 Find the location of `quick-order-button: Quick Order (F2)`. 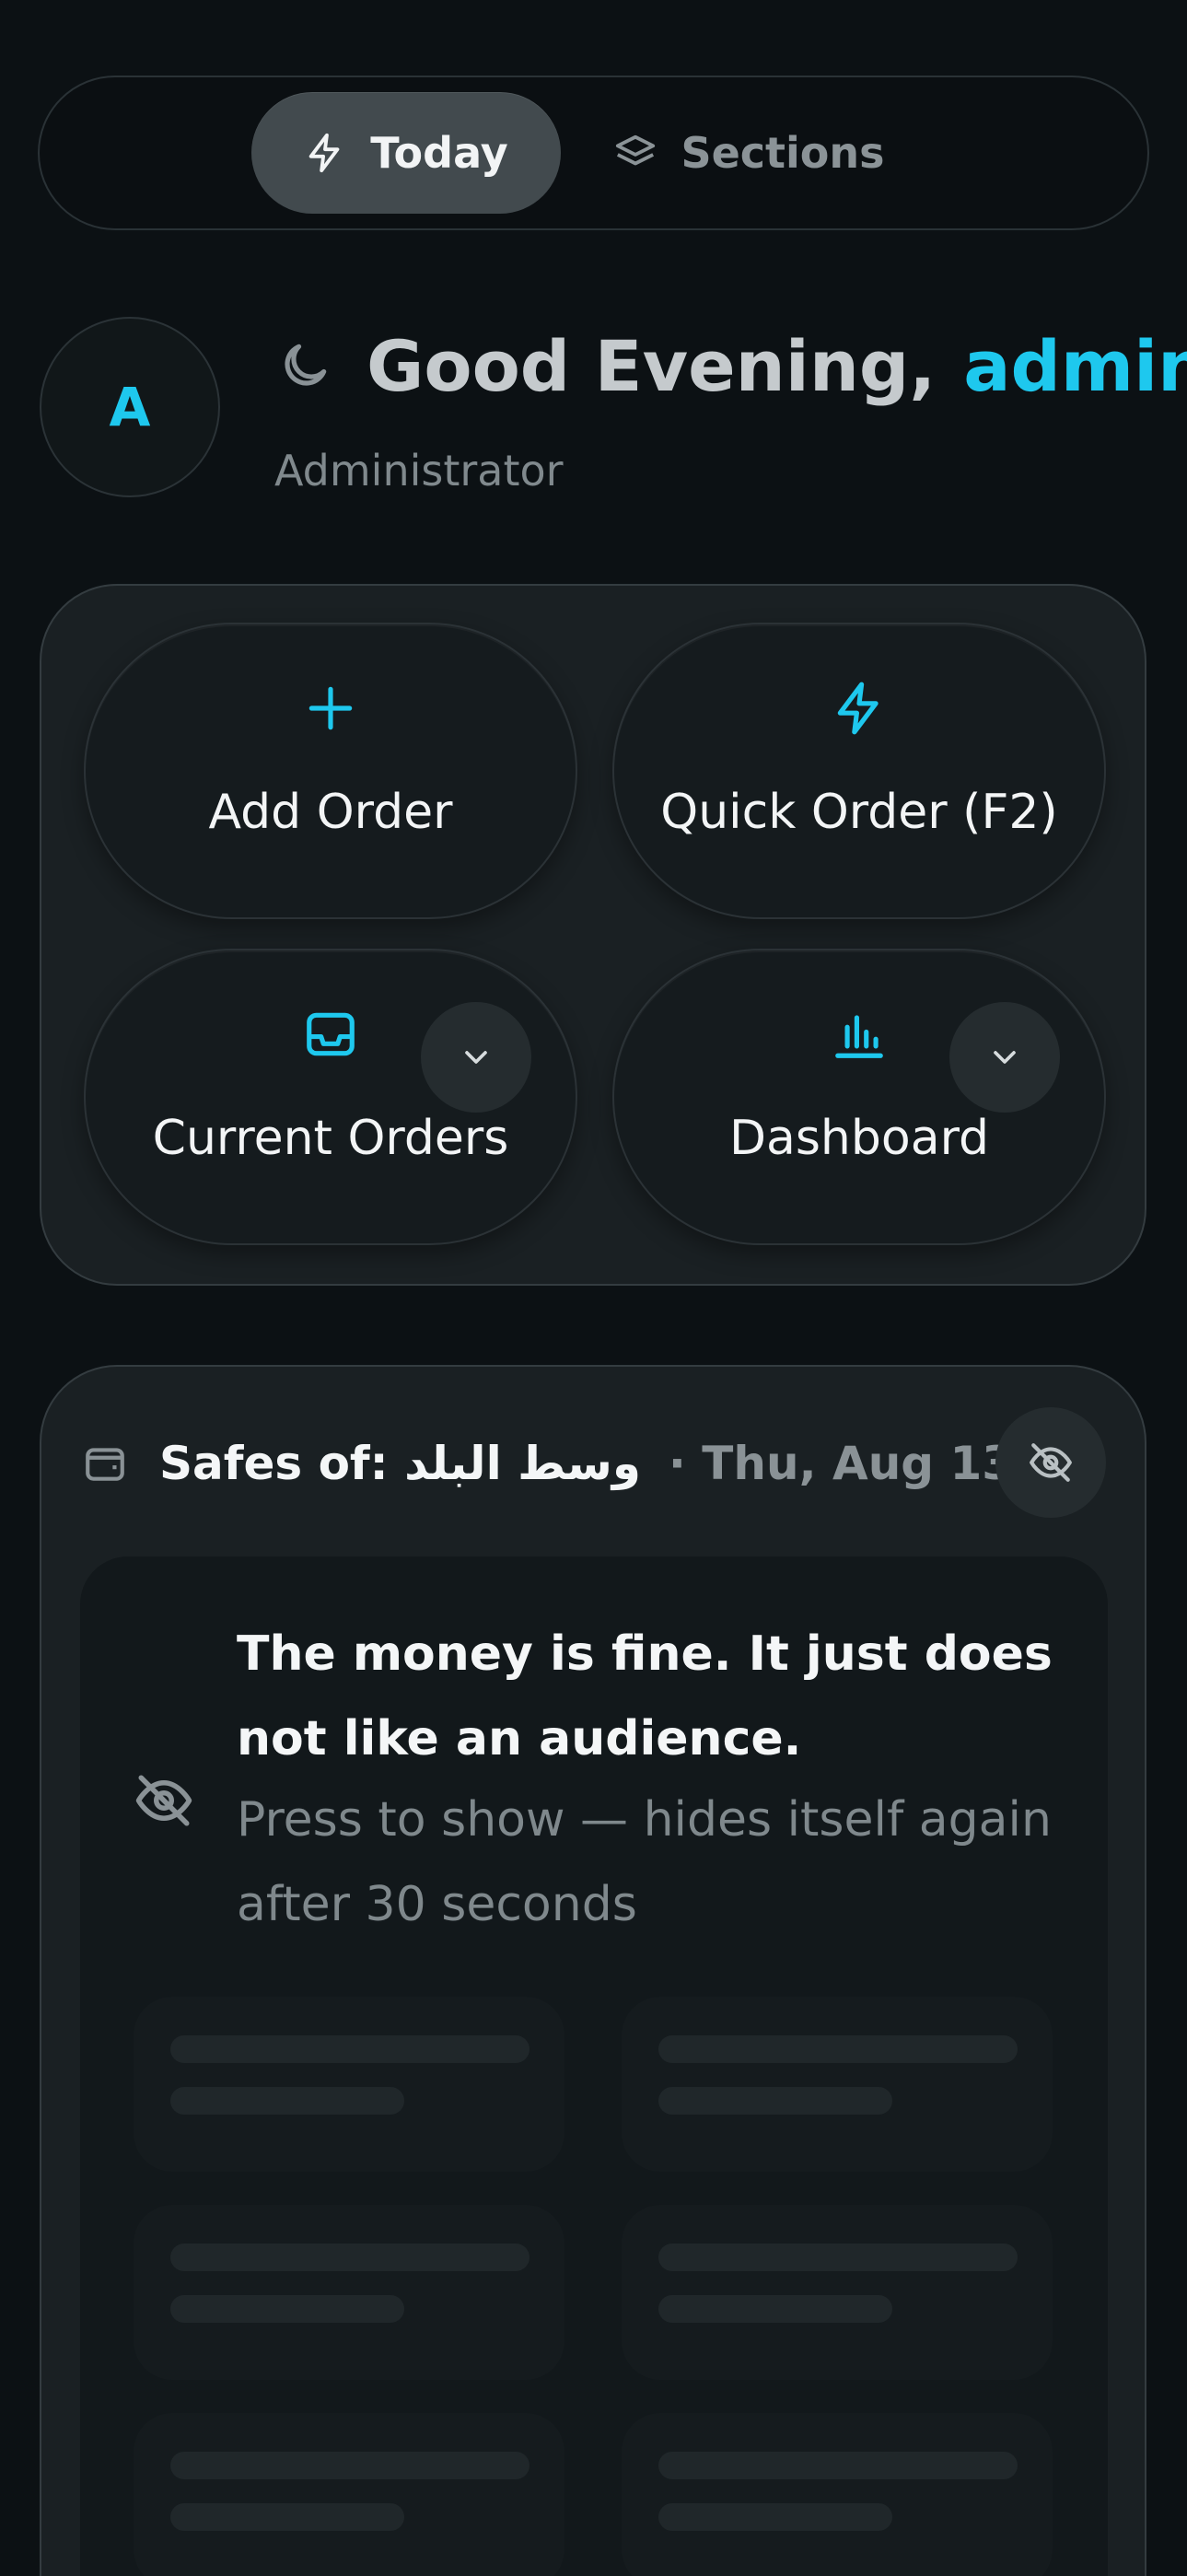

quick-order-button: Quick Order (F2) is located at coordinates (859, 771).